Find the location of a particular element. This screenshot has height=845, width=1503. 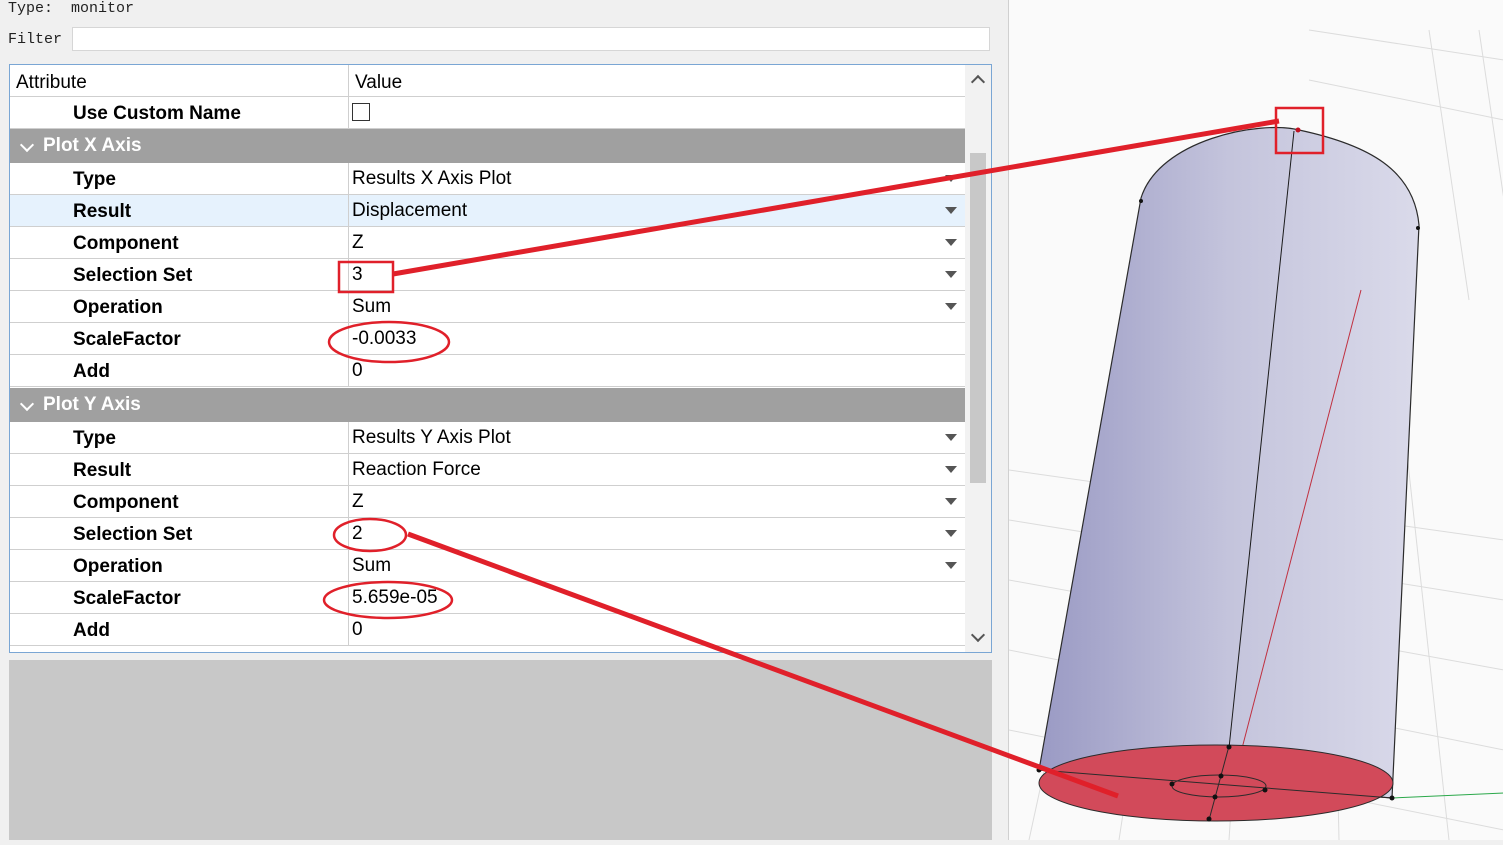

property-value-dropdown: Results Y Axis Plot is located at coordinates (657, 437).